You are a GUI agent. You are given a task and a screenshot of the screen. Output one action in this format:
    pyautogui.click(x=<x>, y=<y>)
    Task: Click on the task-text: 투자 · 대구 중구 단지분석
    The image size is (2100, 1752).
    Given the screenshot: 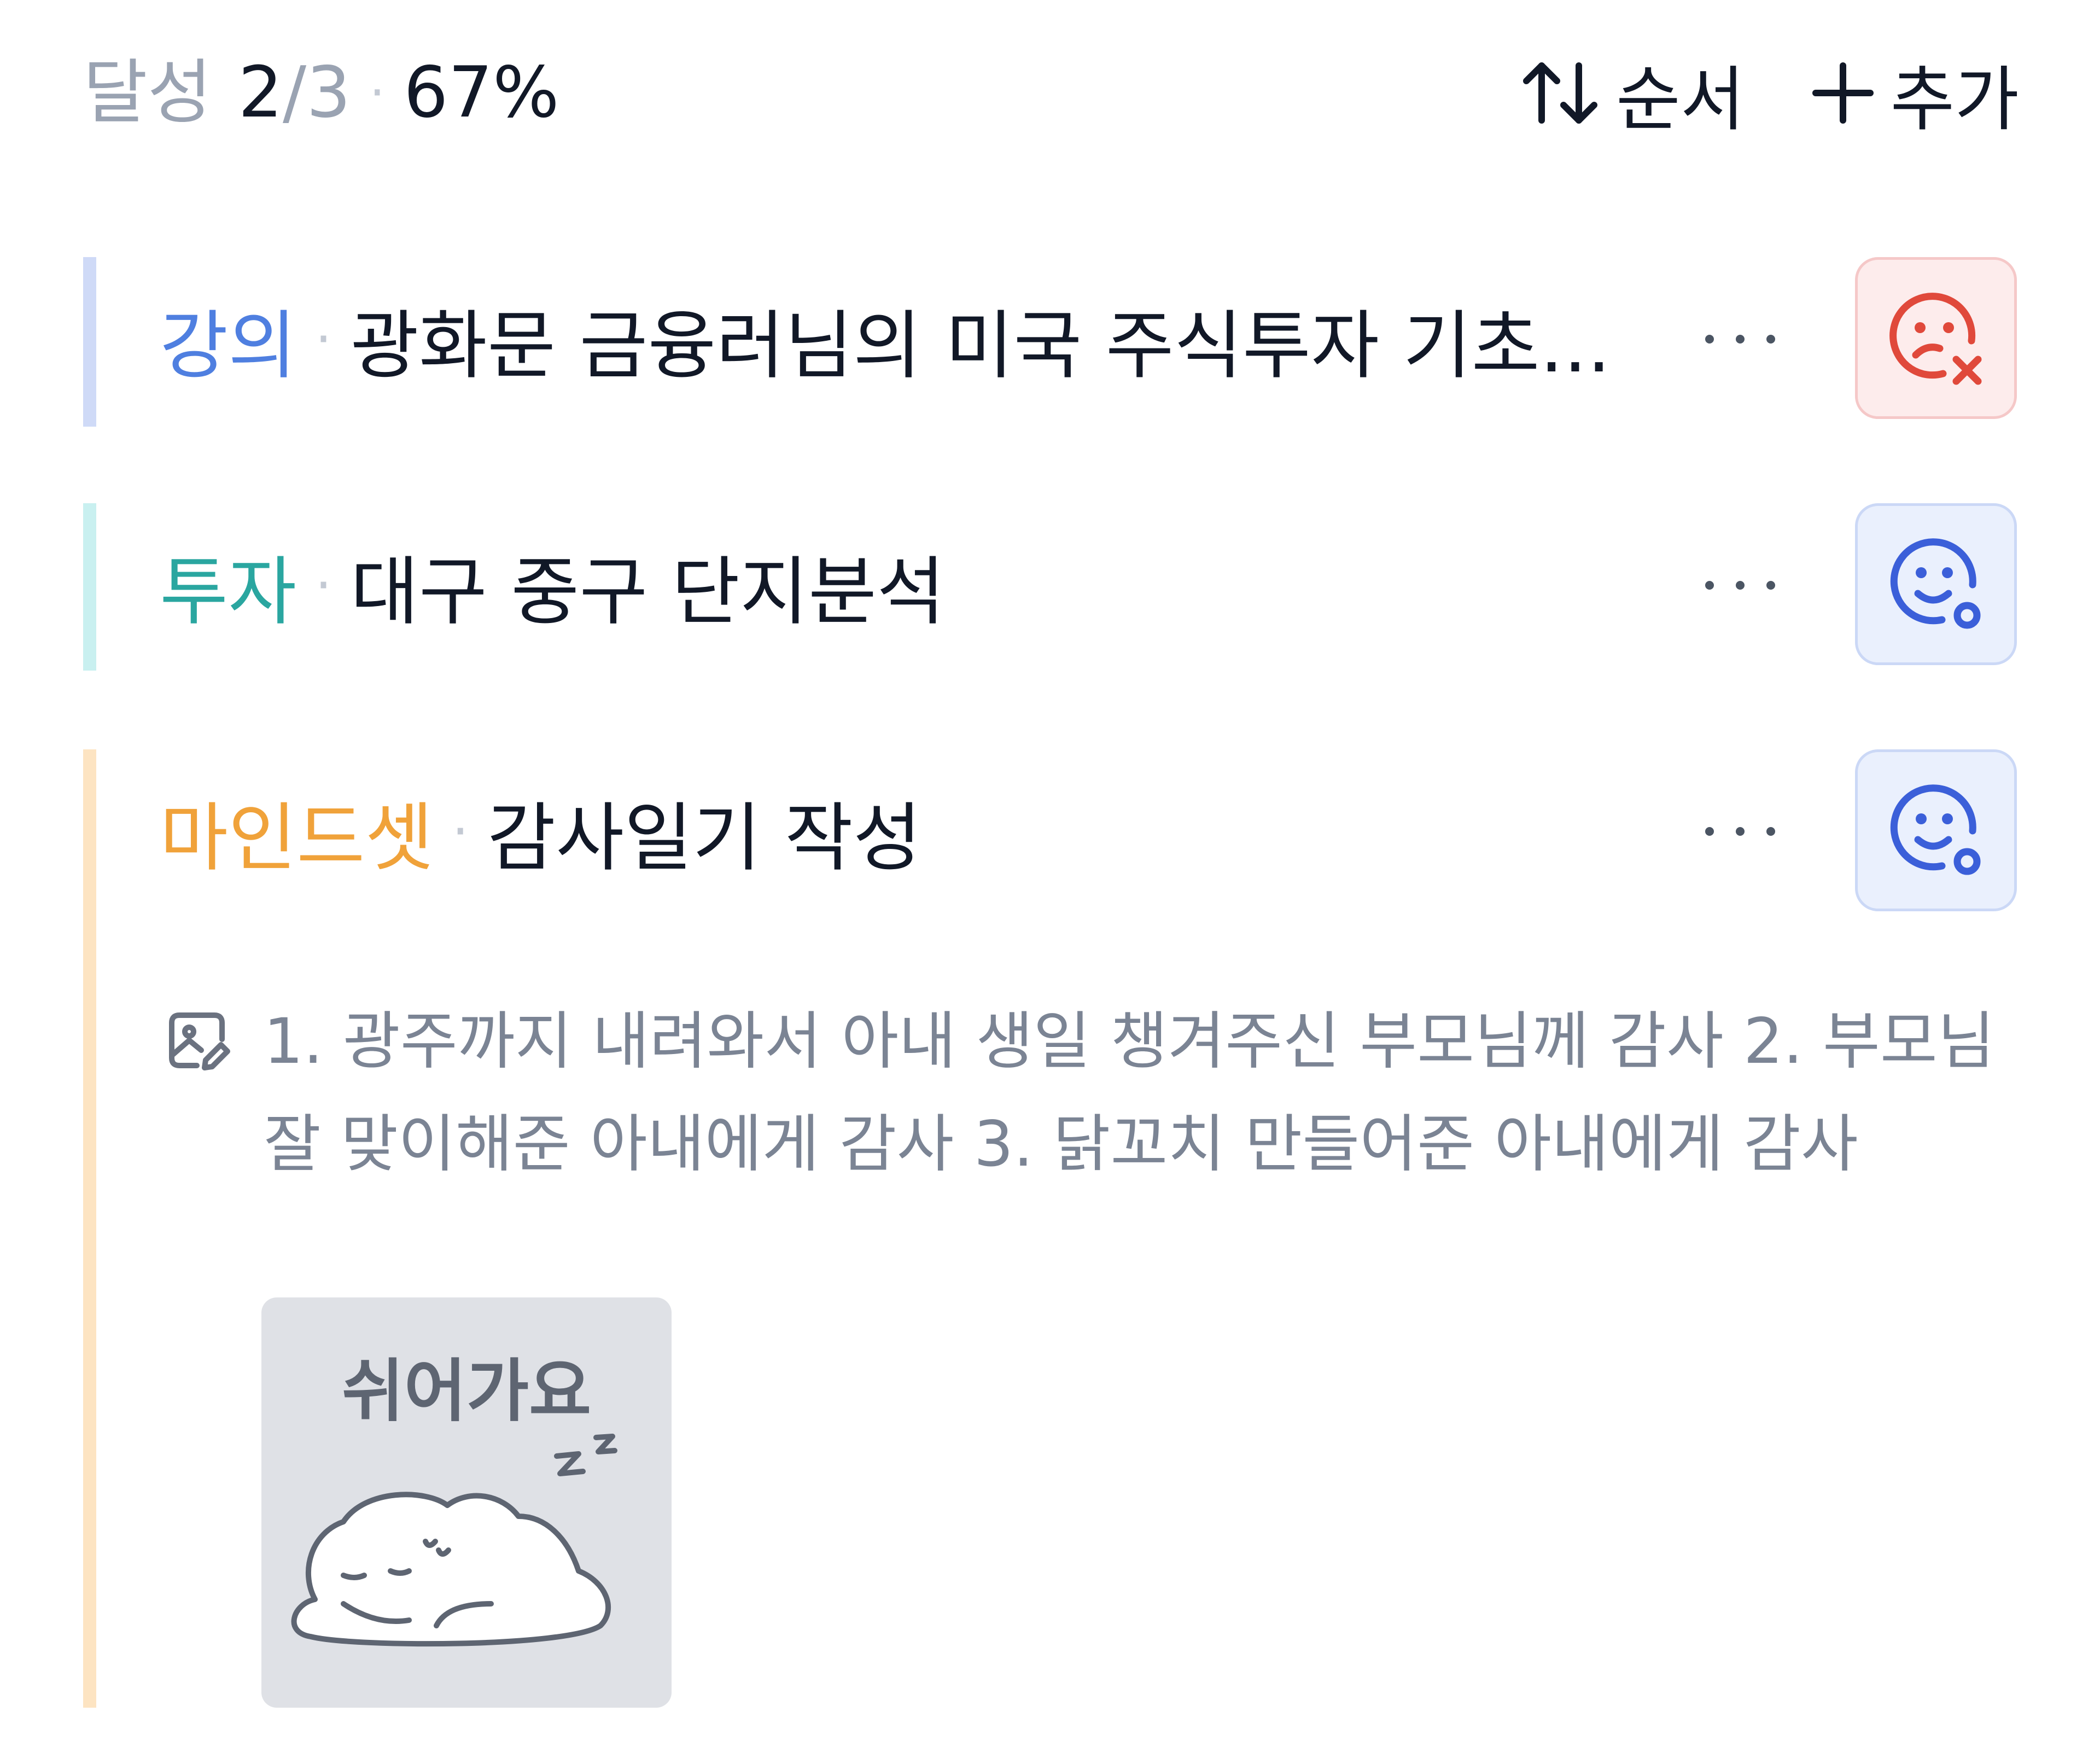 What is the action you would take?
    pyautogui.click(x=953, y=585)
    